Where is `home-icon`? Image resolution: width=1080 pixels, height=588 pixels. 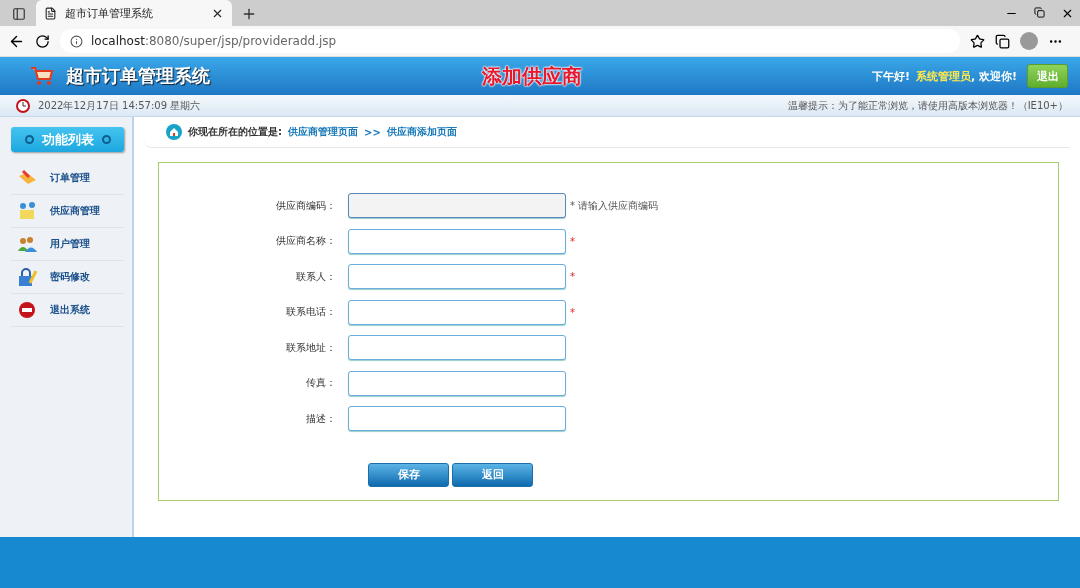
home-icon is located at coordinates (174, 132).